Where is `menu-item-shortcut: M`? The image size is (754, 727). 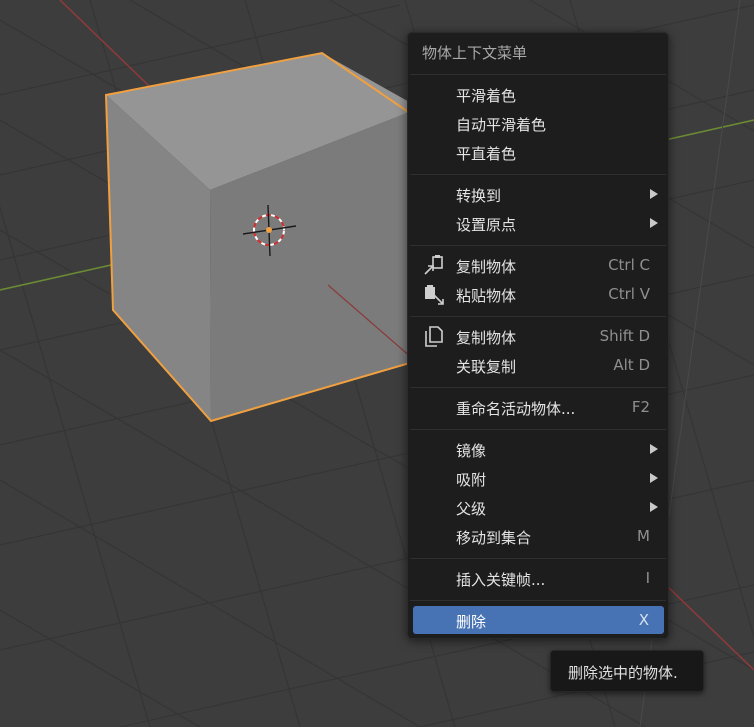
menu-item-shortcut: M is located at coordinates (643, 536).